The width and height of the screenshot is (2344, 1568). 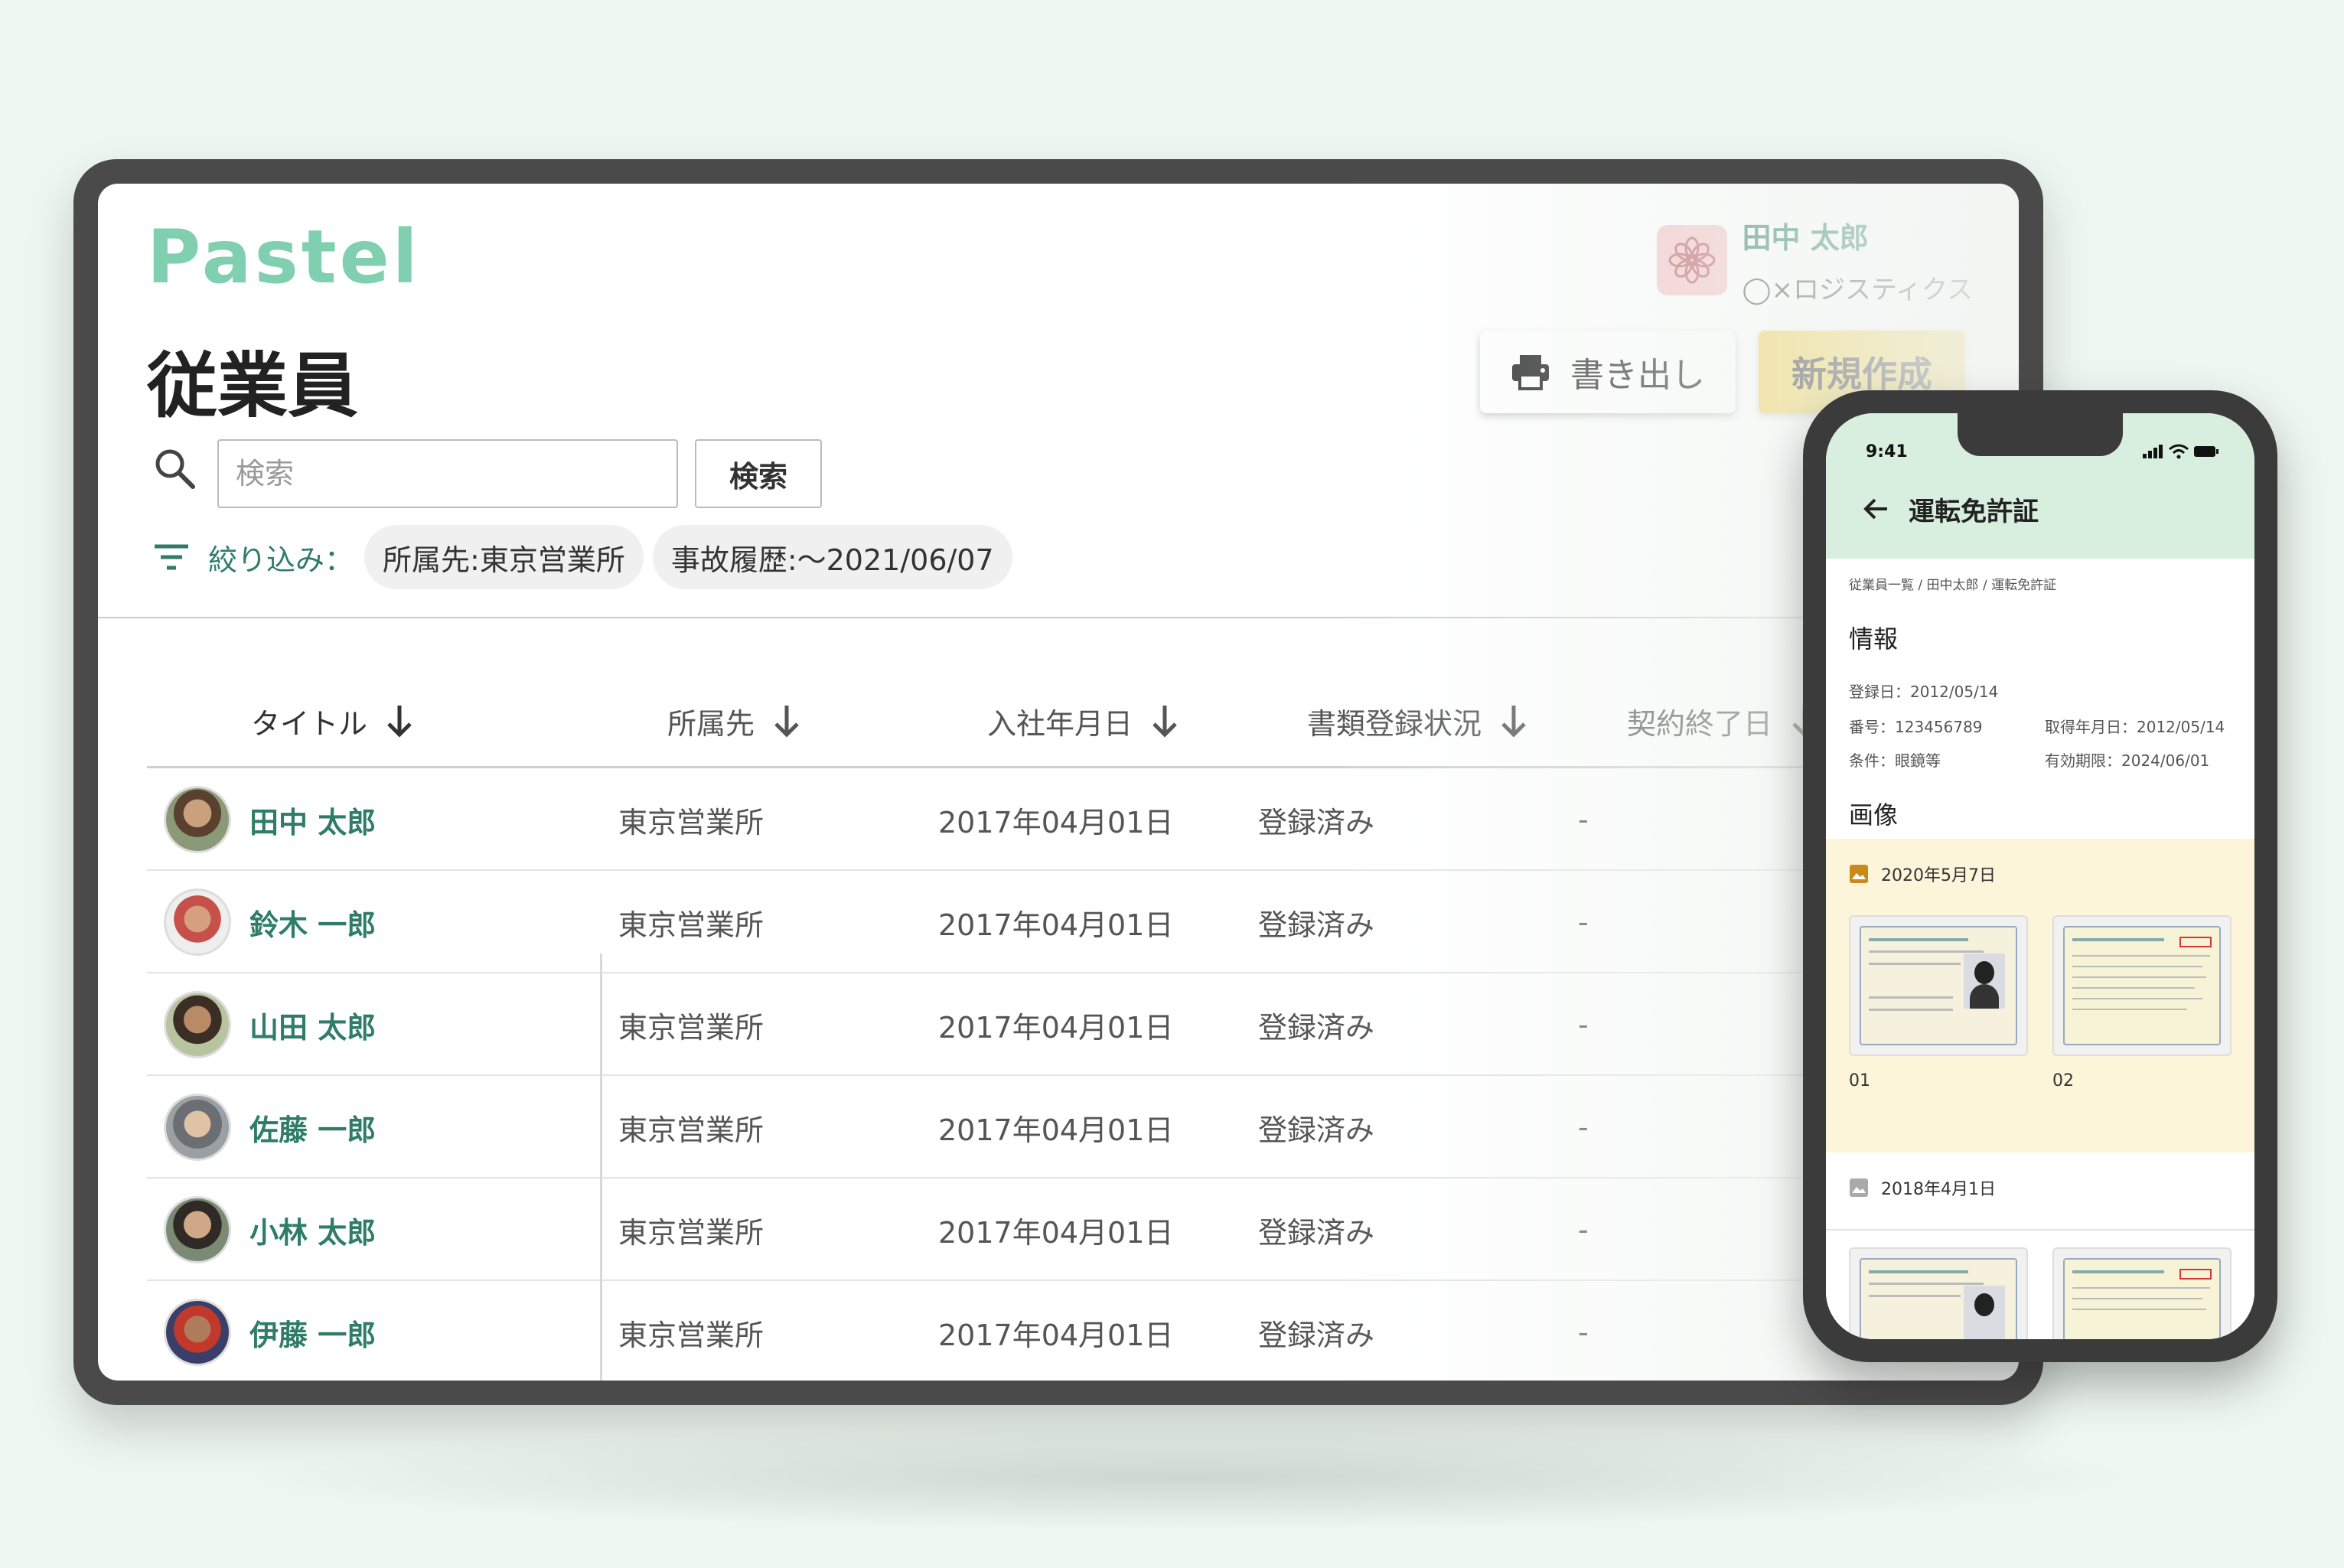 I want to click on image-group-date: 2018年4月1日, so click(x=1922, y=1187).